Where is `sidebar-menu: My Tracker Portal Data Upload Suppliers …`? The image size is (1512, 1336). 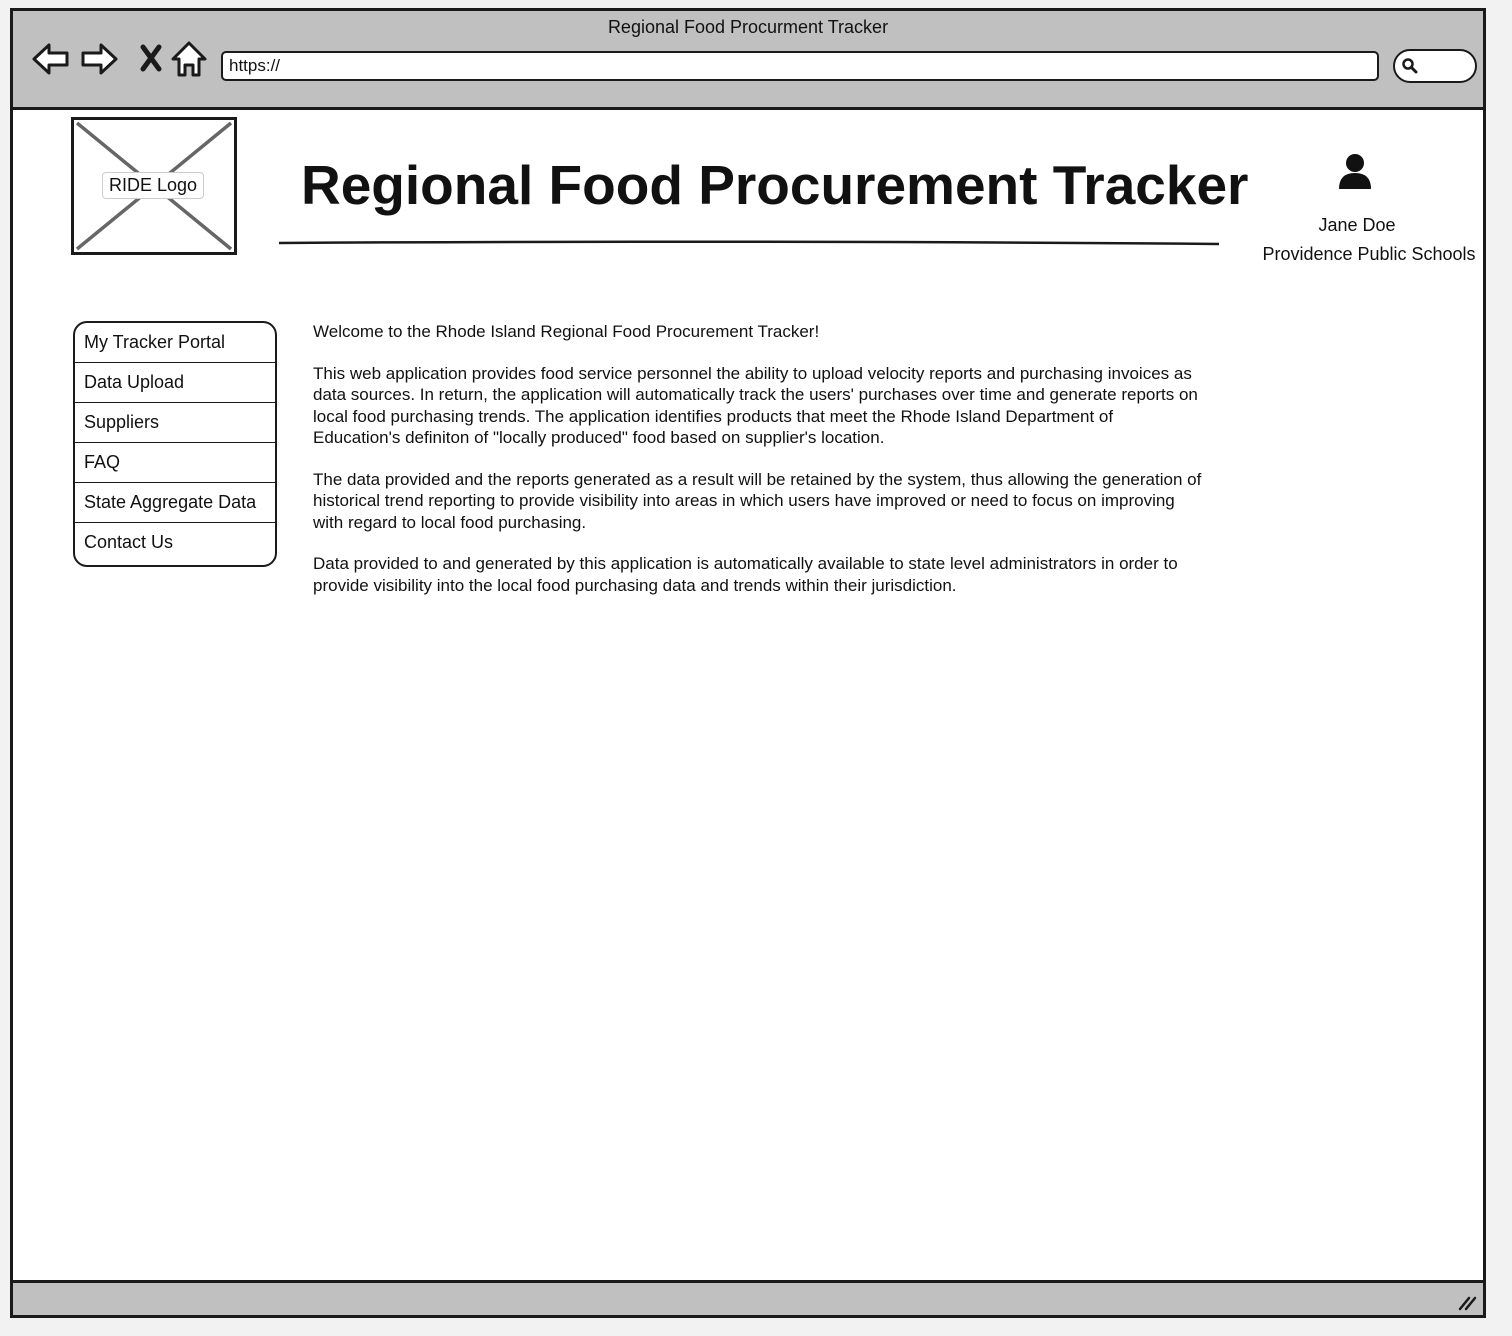 sidebar-menu: My Tracker Portal Data Upload Suppliers … is located at coordinates (175, 444).